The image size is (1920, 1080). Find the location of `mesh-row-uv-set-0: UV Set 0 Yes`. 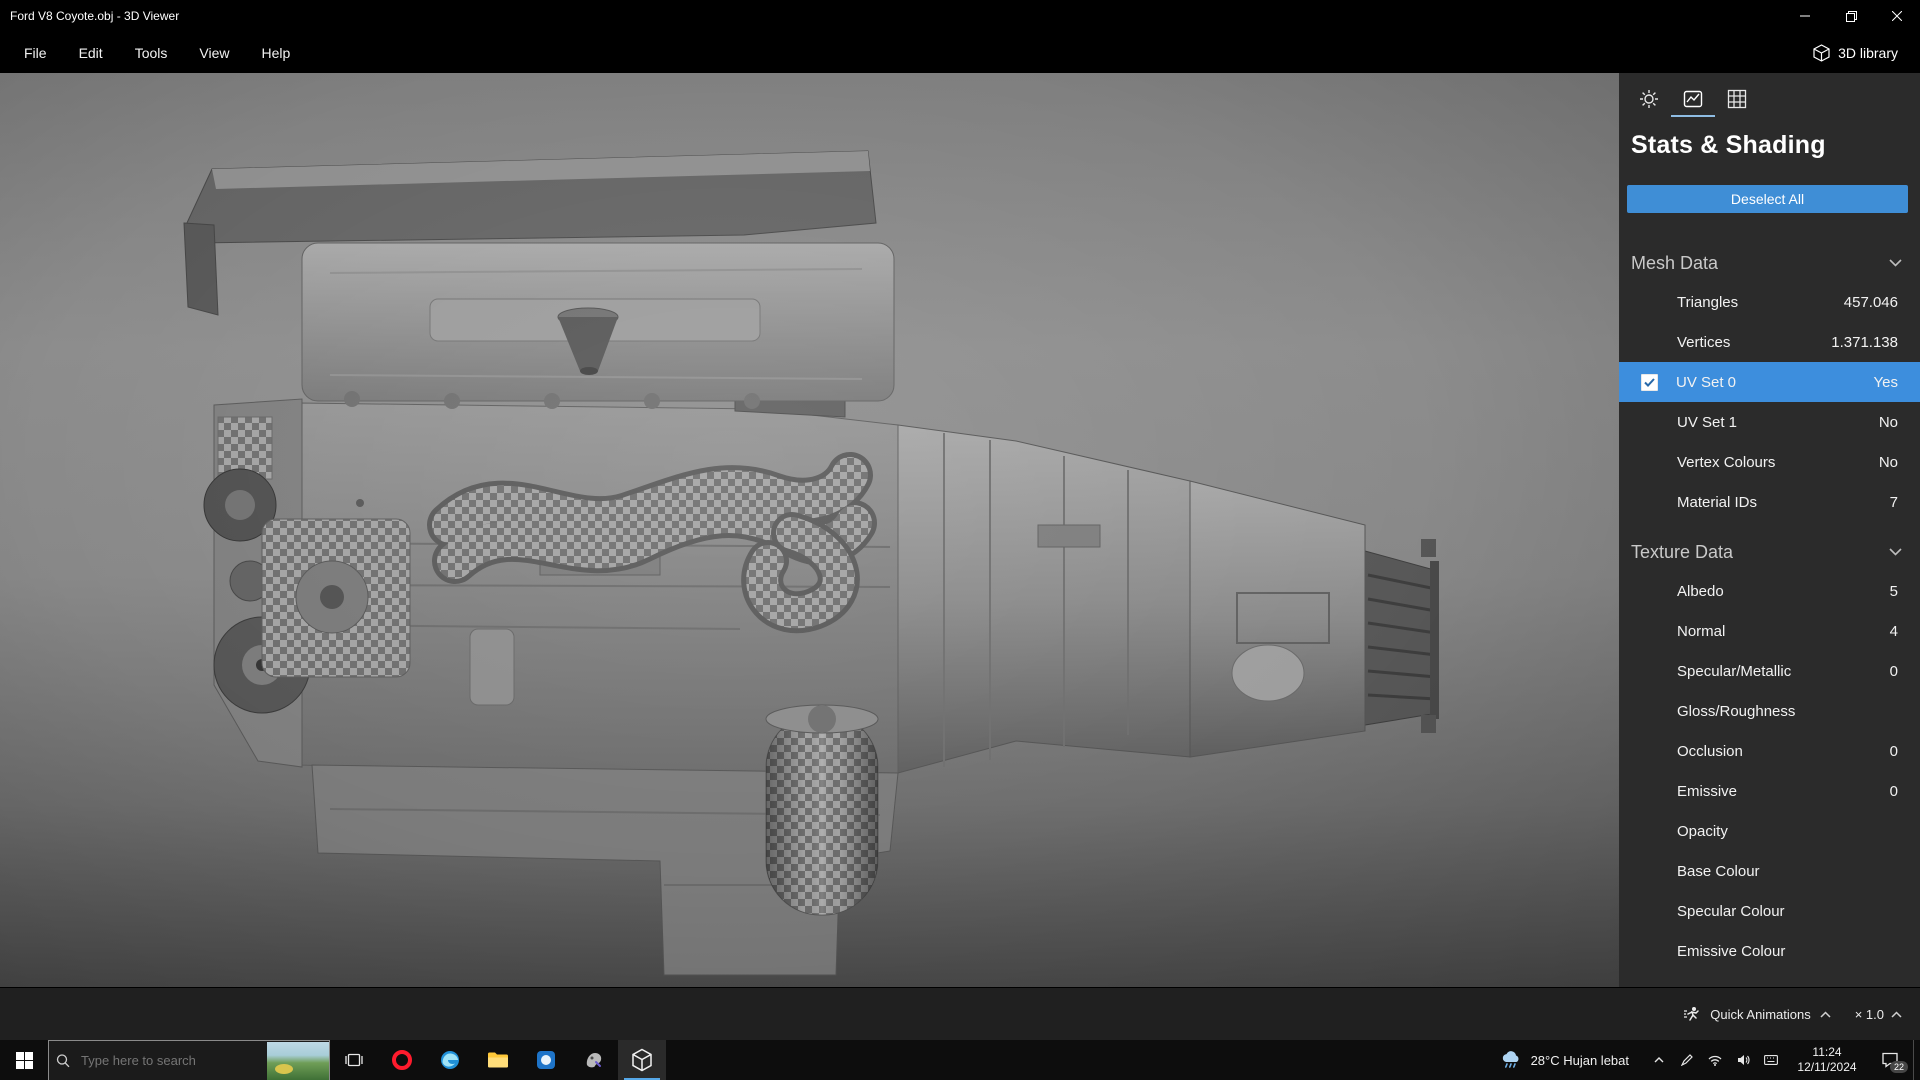

mesh-row-uv-set-0: UV Set 0 Yes is located at coordinates (1769, 382).